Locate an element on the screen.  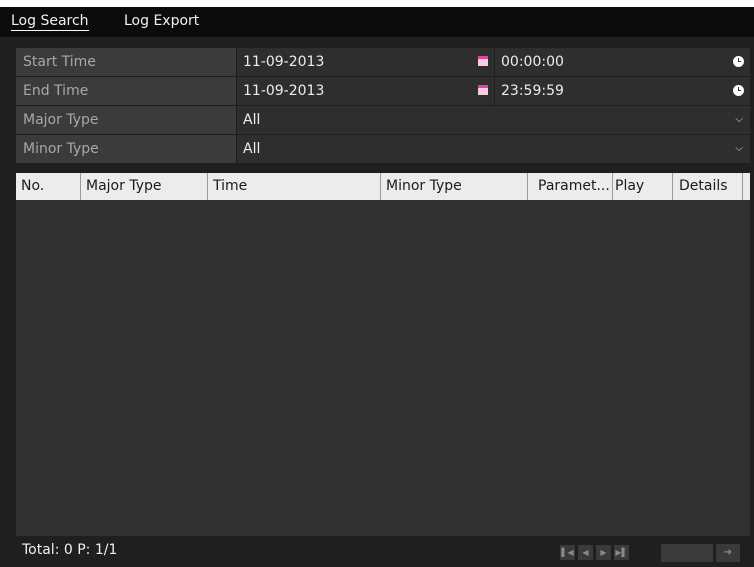
column-header-no: No. is located at coordinates (48, 186).